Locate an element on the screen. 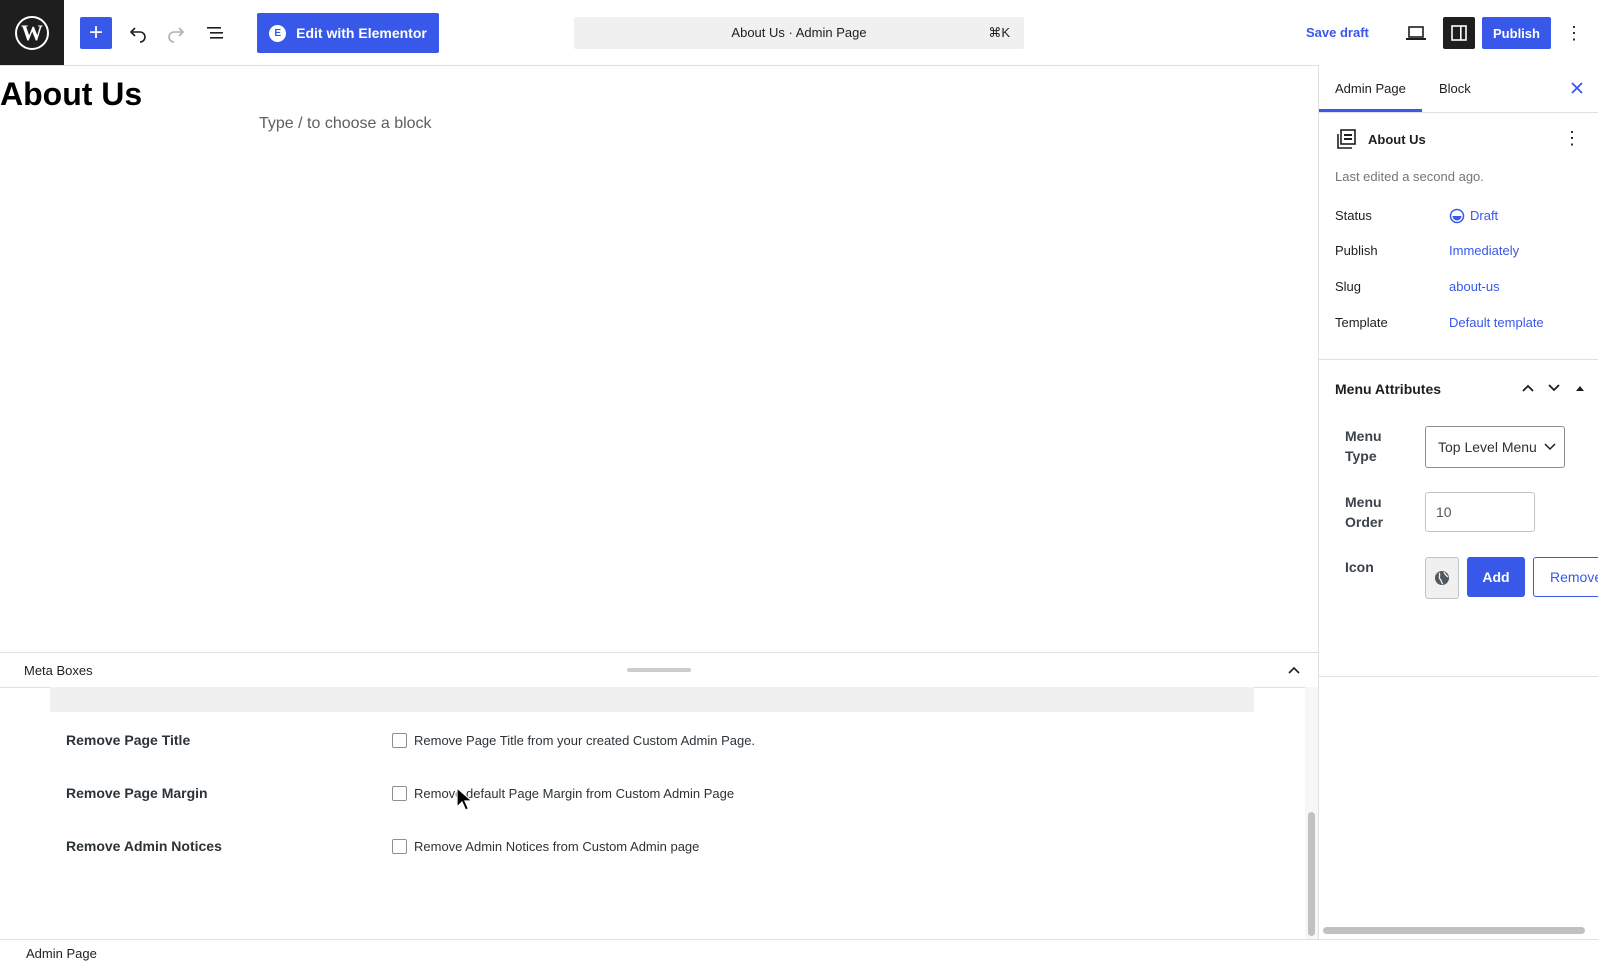 This screenshot has height=965, width=1598. triangle-up-icon is located at coordinates (1580, 388).